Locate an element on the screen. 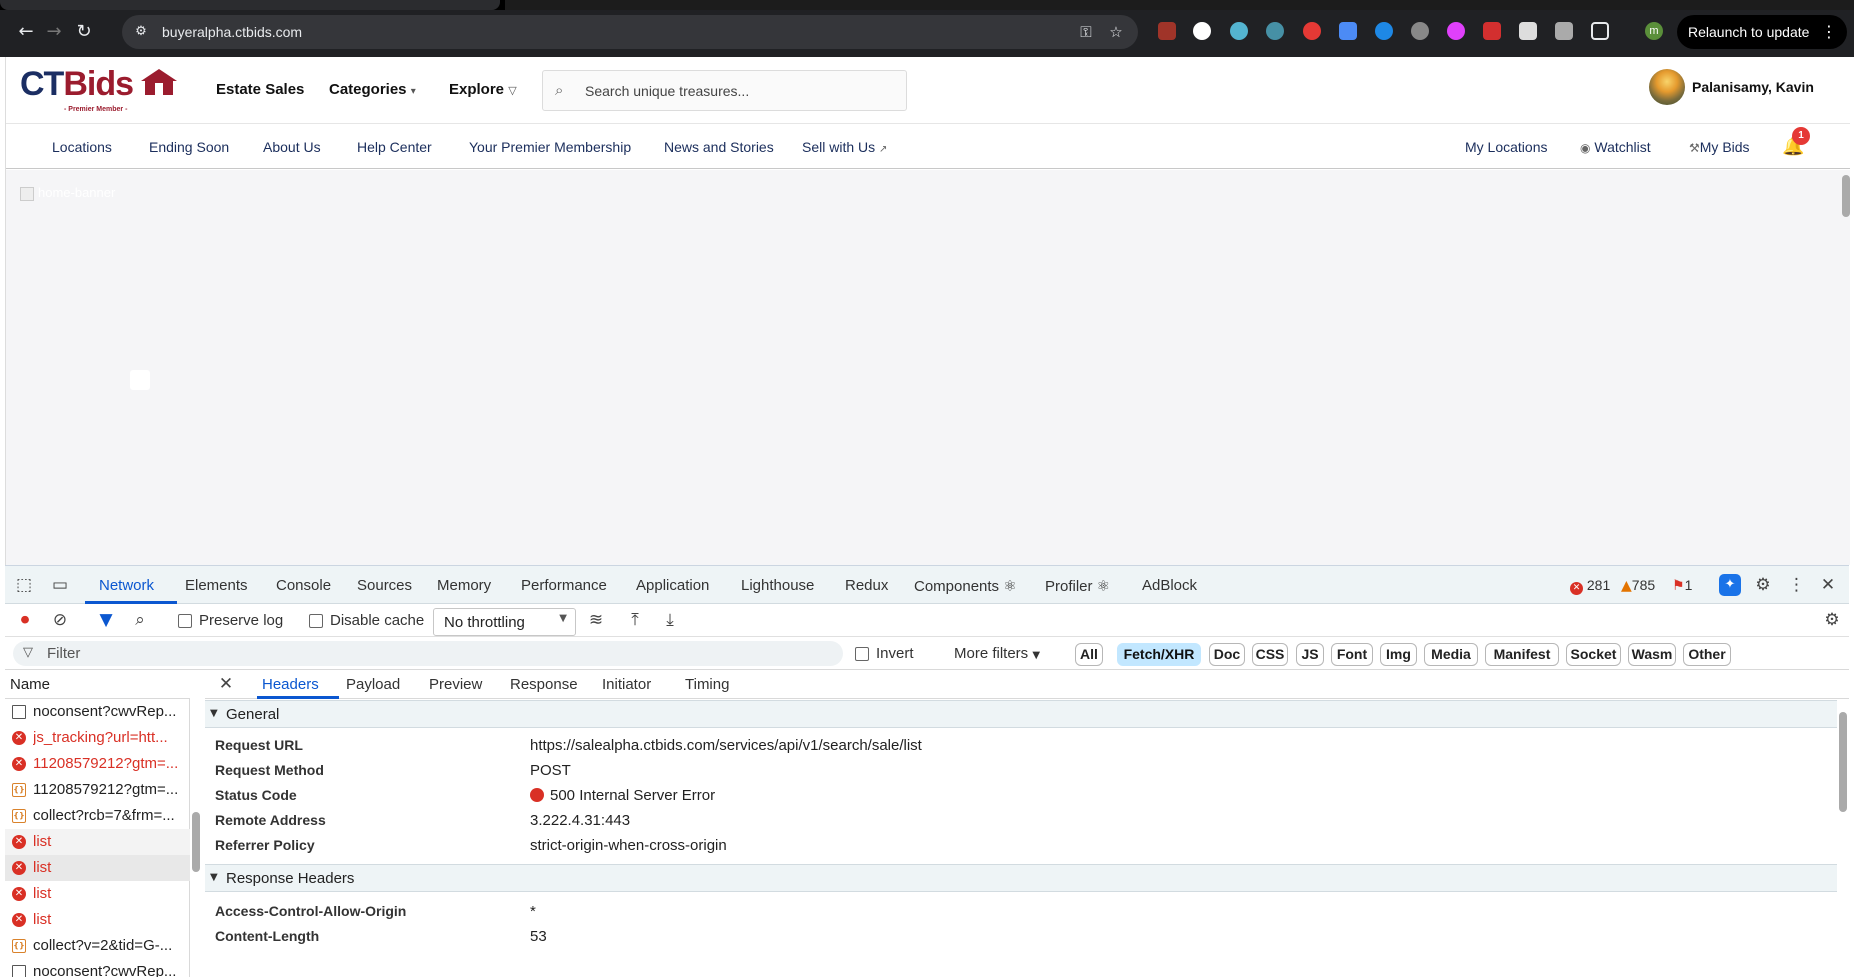  tab-payload: Payload is located at coordinates (373, 684).